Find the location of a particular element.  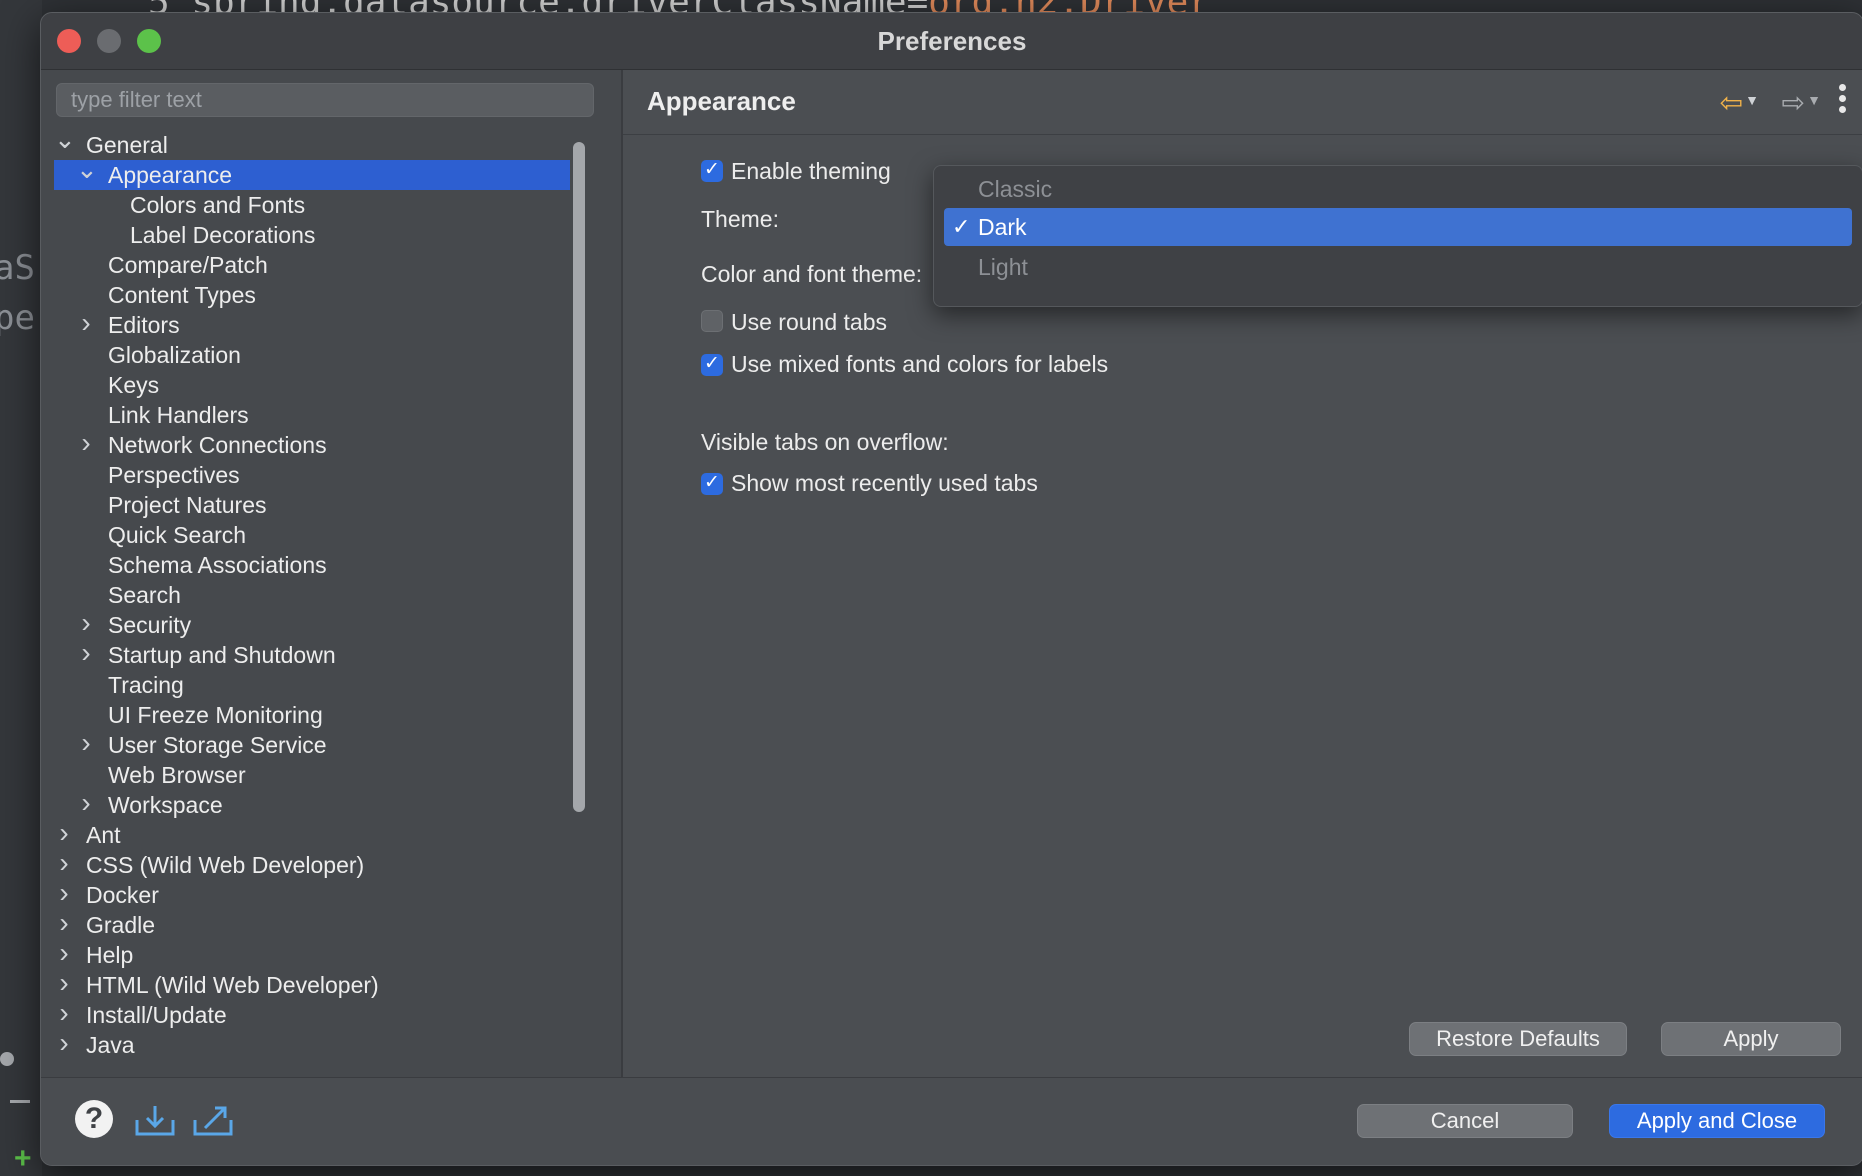

kebab-menu-icon is located at coordinates (1844, 100).